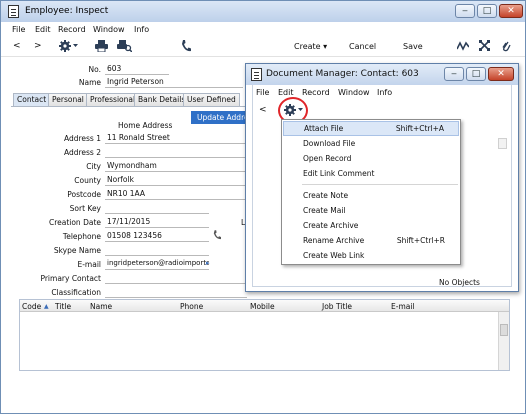  What do you see at coordinates (487, 11) in the screenshot?
I see `maximize-icon: □` at bounding box center [487, 11].